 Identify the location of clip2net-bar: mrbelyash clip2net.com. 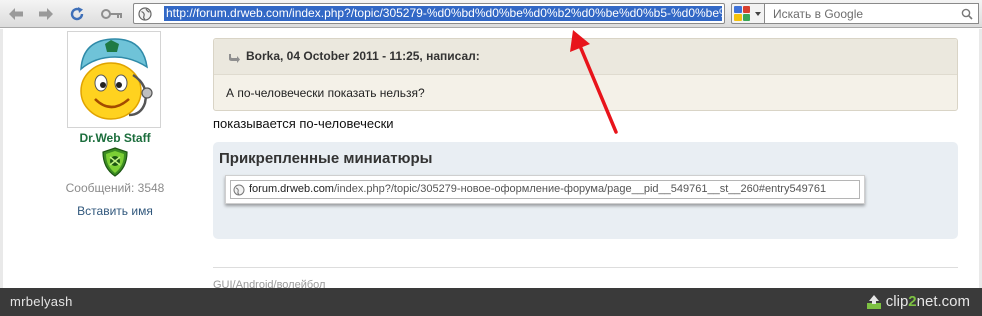
(491, 302).